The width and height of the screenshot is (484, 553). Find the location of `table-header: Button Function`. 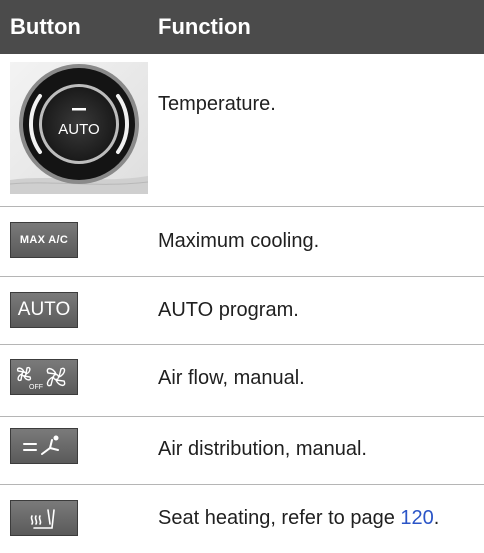

table-header: Button Function is located at coordinates (242, 27).